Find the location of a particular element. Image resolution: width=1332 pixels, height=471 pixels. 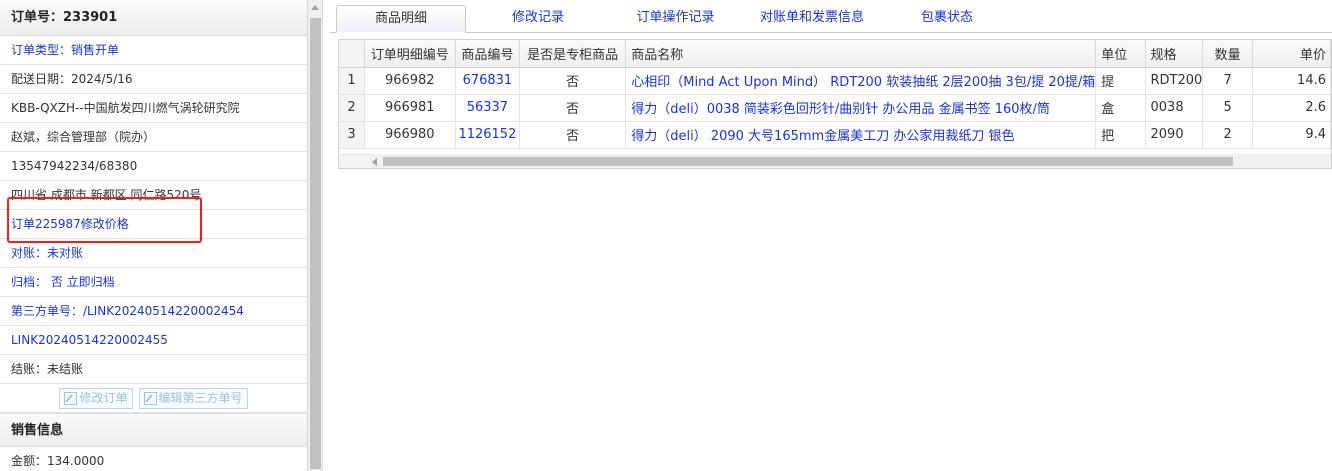

row-index: 3 is located at coordinates (352, 135).